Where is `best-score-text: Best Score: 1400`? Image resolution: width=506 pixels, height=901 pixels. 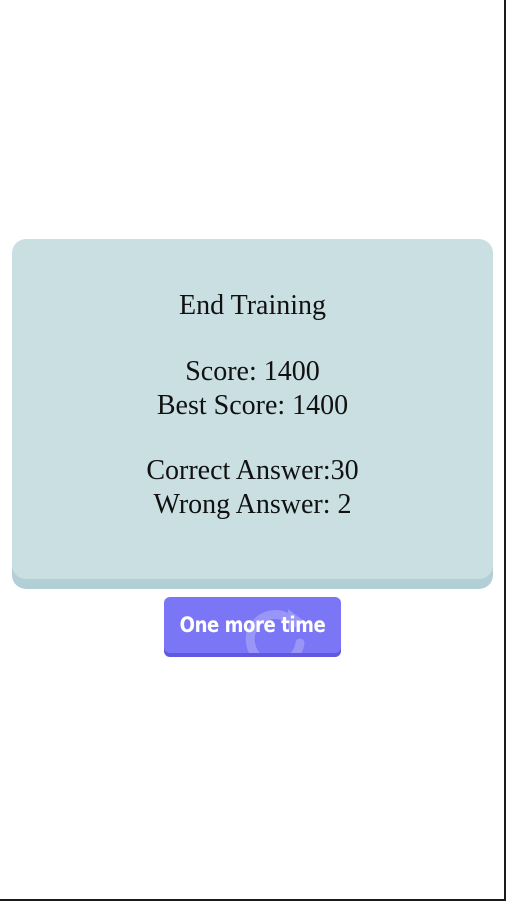
best-score-text: Best Score: 1400 is located at coordinates (252, 405).